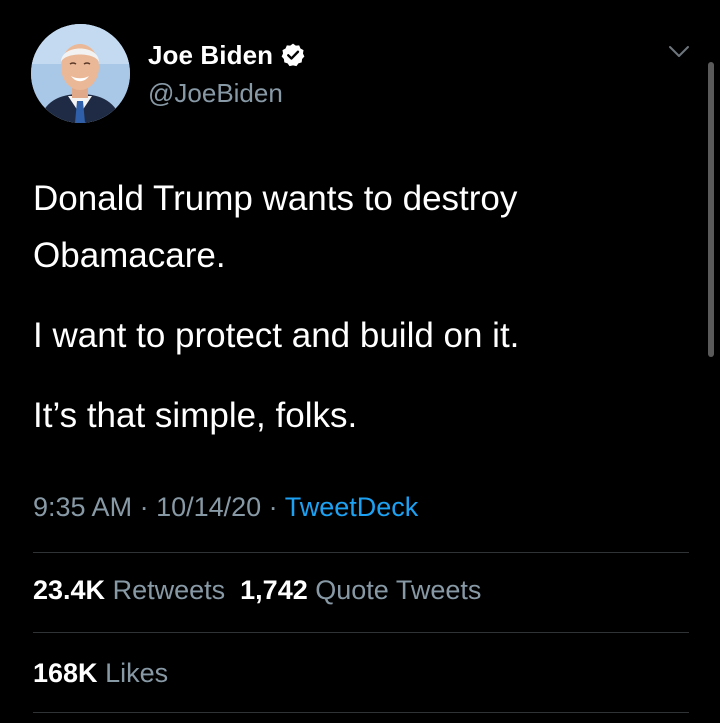  What do you see at coordinates (352, 507) in the screenshot?
I see `tweet-source-link: TweetDeck` at bounding box center [352, 507].